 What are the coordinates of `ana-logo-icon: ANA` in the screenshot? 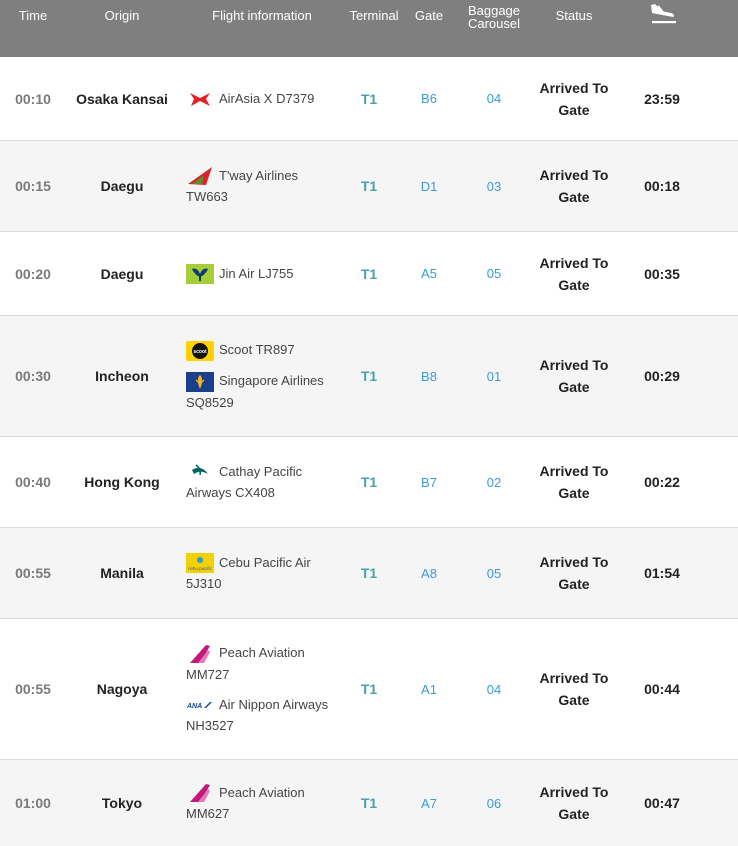 It's located at (200, 705).